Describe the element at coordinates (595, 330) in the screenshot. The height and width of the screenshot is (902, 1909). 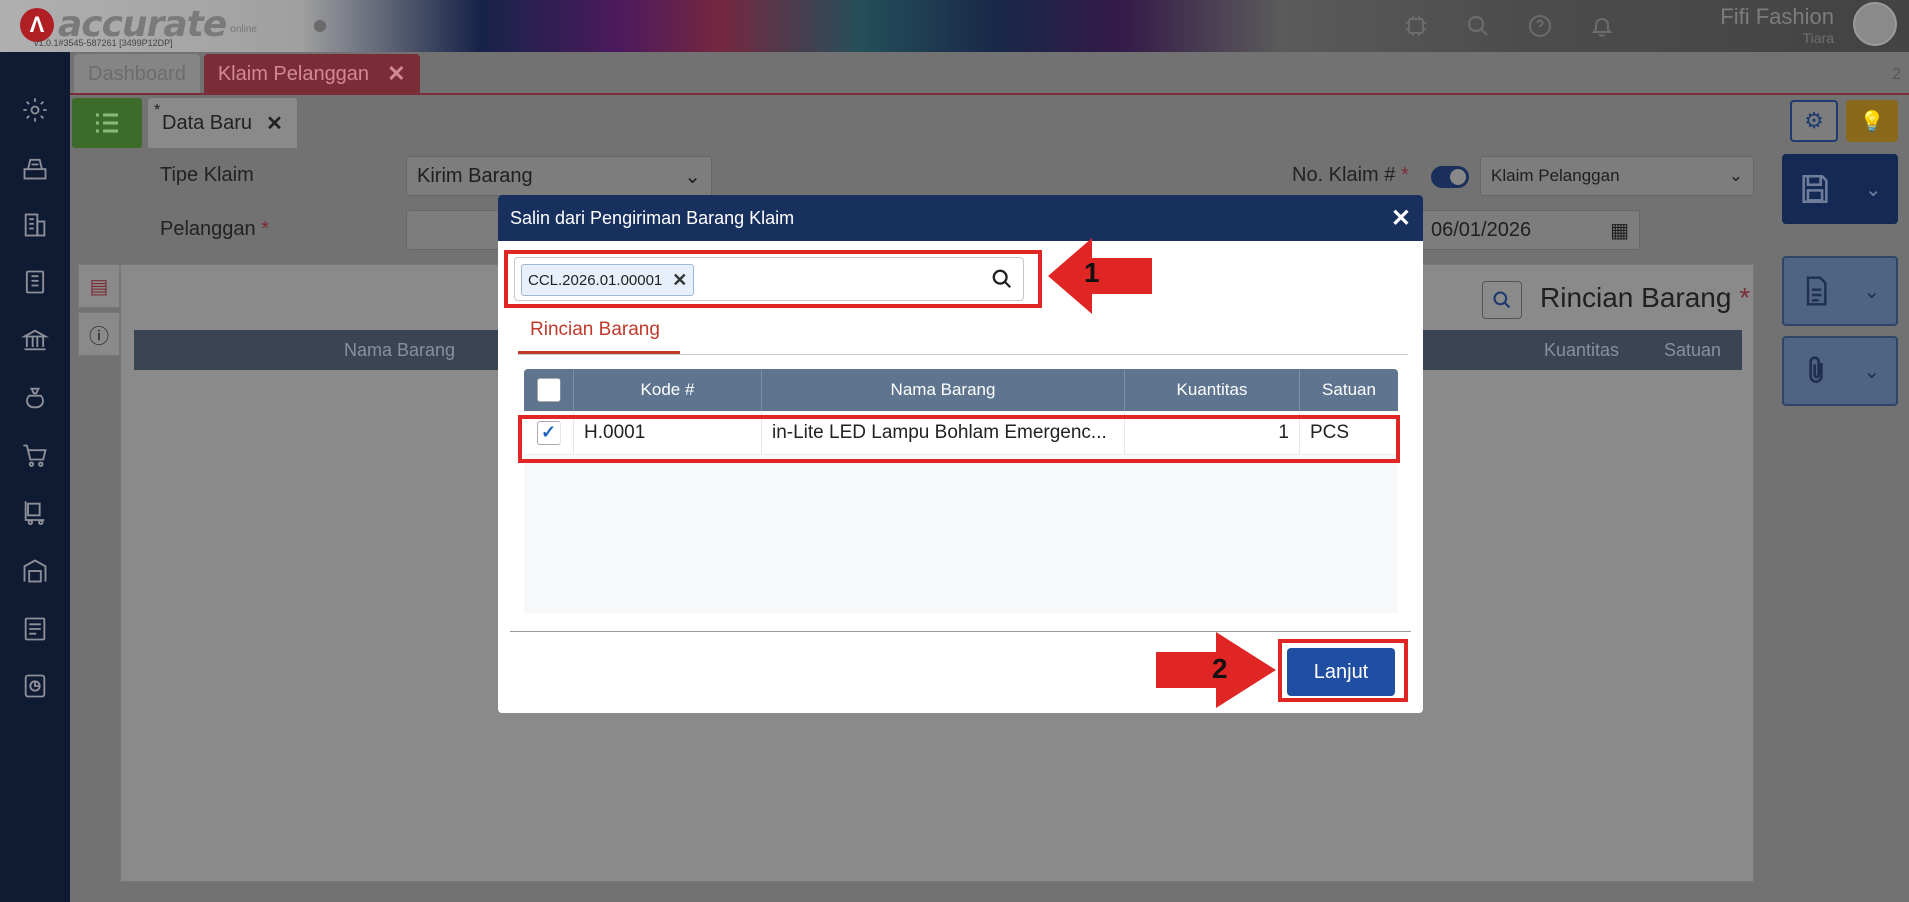
I see `tab-rincian-barang: Rincian Barang` at that location.